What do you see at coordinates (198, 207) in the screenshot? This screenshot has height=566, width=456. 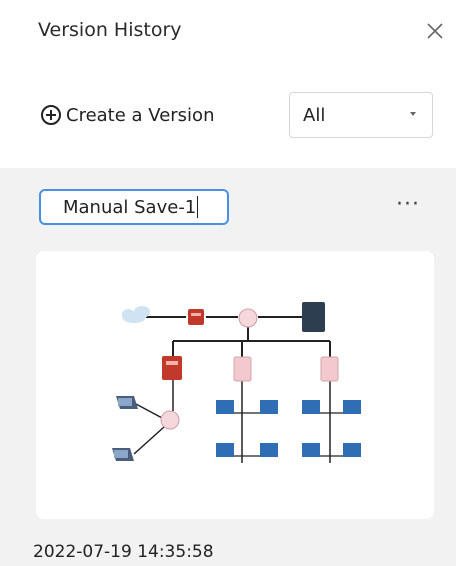 I see `text-cursor` at bounding box center [198, 207].